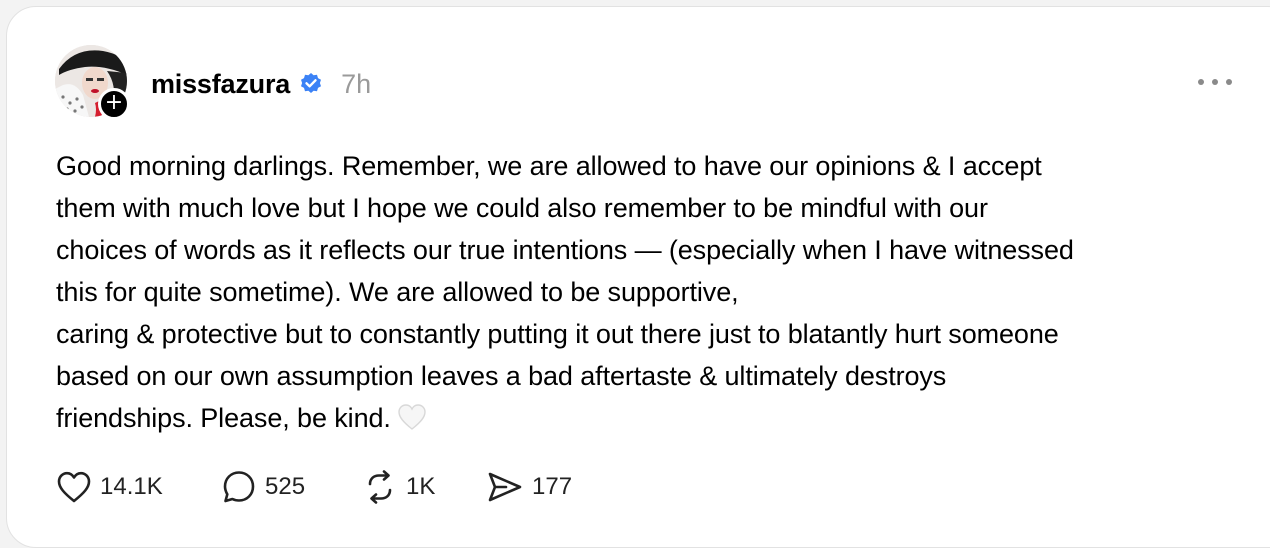  I want to click on repost-button: 1K, so click(398, 487).